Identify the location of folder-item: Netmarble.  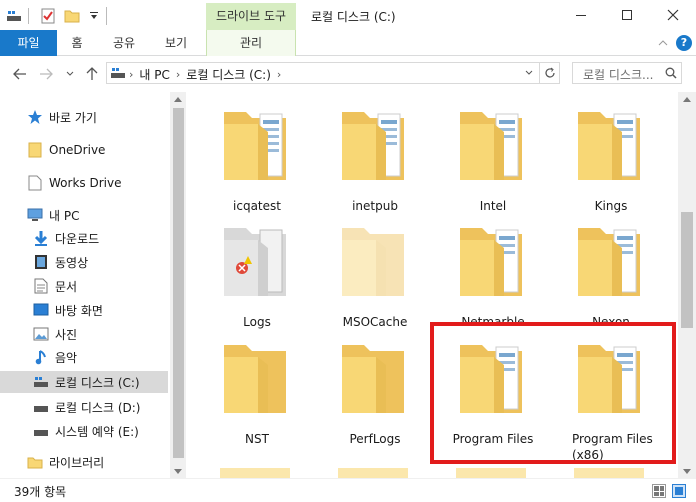
(493, 276).